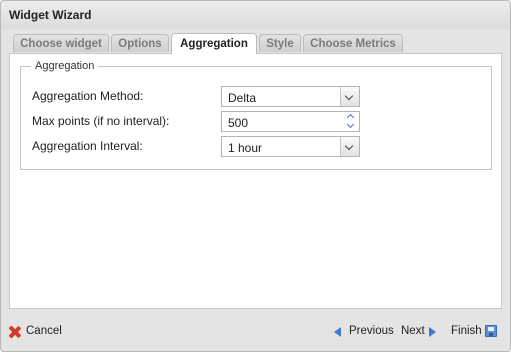 This screenshot has width=511, height=352. I want to click on aggregation-method-label: Aggregation Method:, so click(88, 96).